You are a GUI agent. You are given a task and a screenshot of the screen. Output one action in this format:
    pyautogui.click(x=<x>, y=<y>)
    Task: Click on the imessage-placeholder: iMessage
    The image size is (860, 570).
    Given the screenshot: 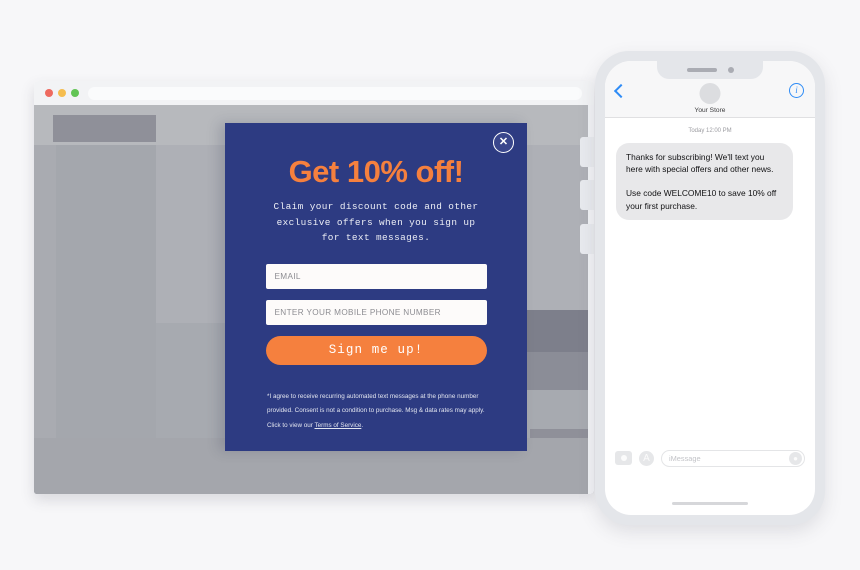 What is the action you would take?
    pyautogui.click(x=685, y=458)
    